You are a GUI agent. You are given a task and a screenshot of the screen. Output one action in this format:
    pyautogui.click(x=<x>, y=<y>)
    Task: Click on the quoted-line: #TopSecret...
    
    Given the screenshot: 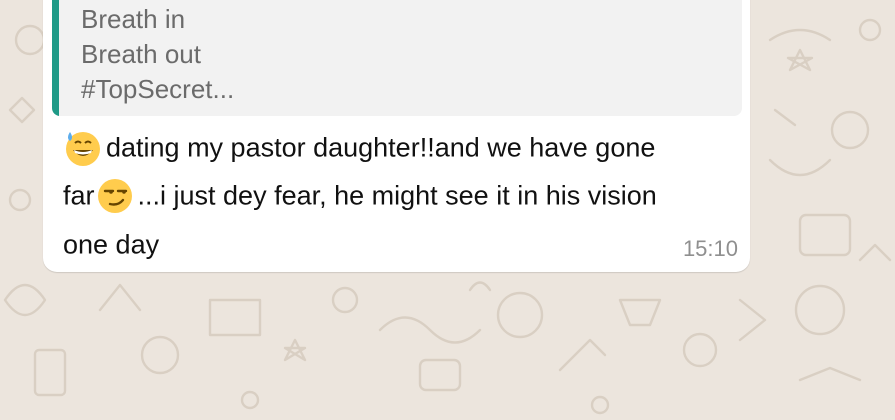 What is the action you would take?
    pyautogui.click(x=158, y=89)
    